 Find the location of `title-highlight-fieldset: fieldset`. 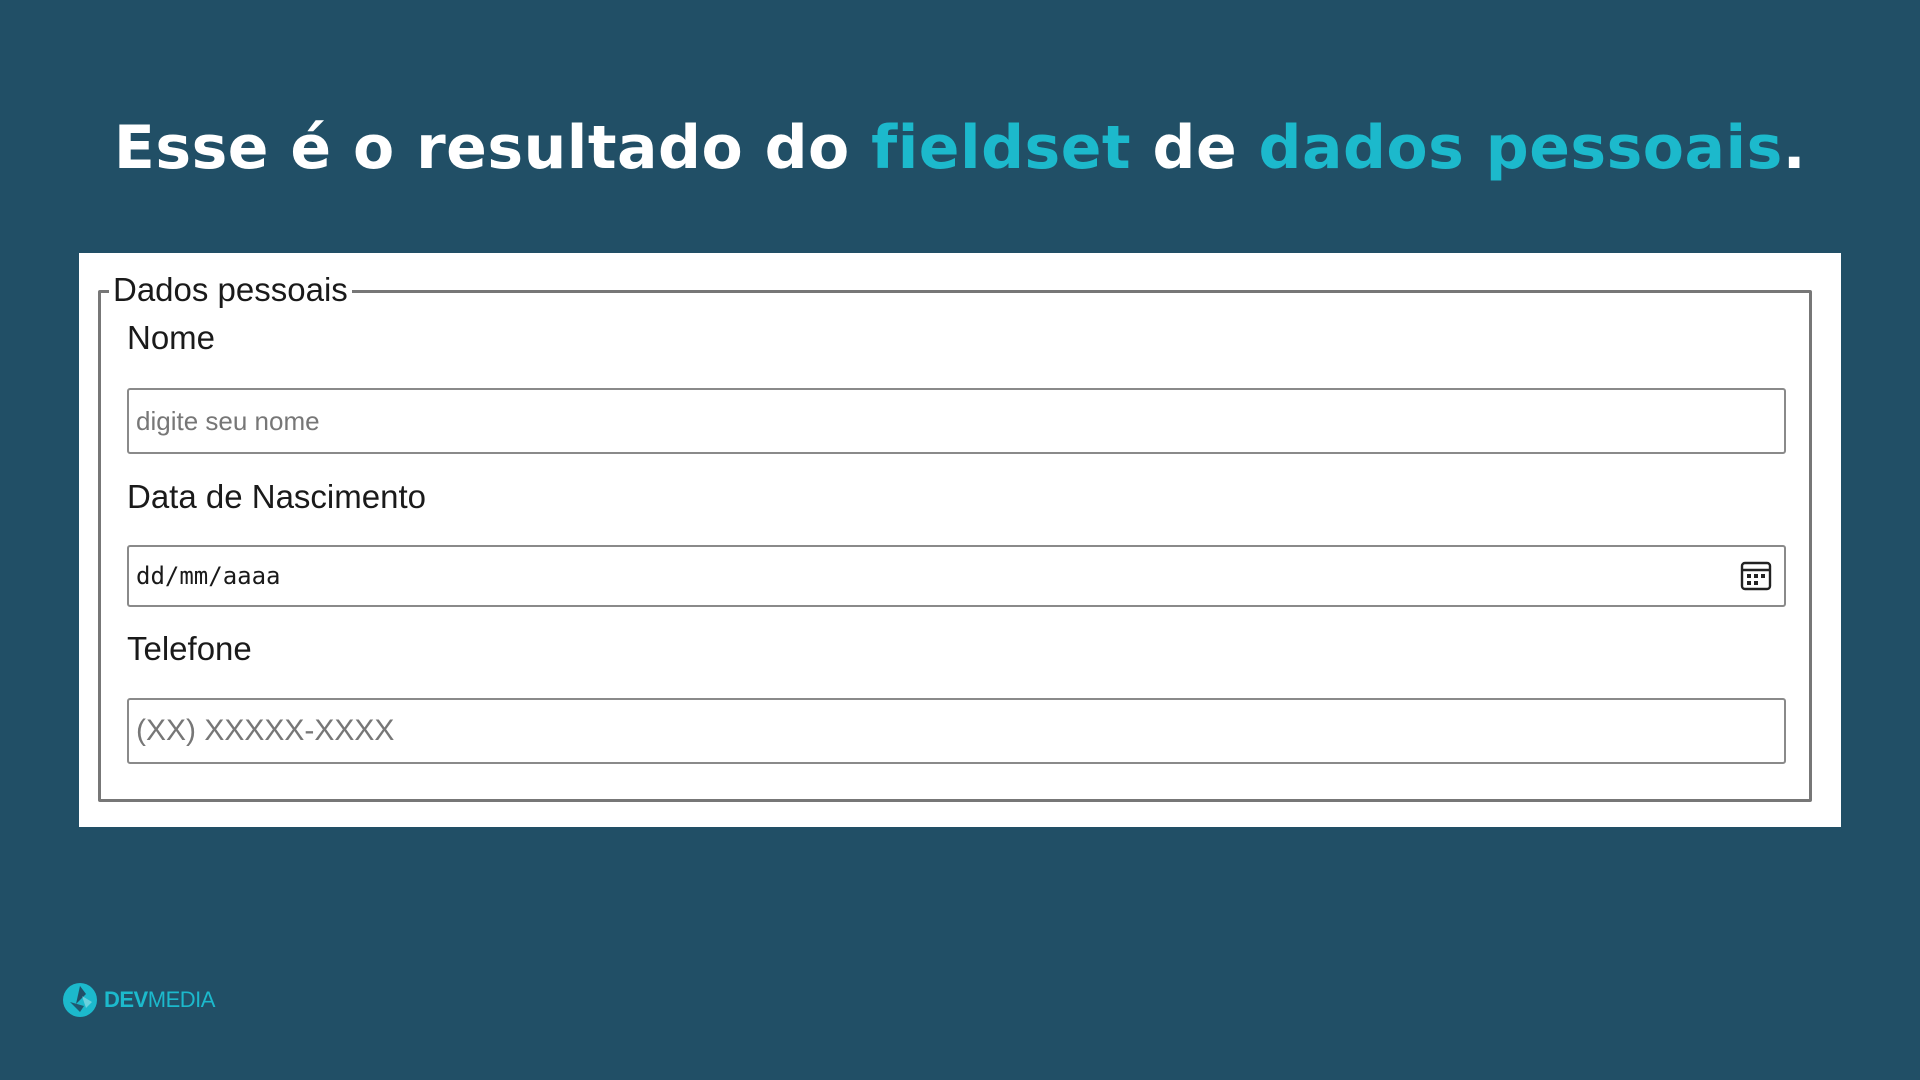

title-highlight-fieldset: fieldset is located at coordinates (1001, 148).